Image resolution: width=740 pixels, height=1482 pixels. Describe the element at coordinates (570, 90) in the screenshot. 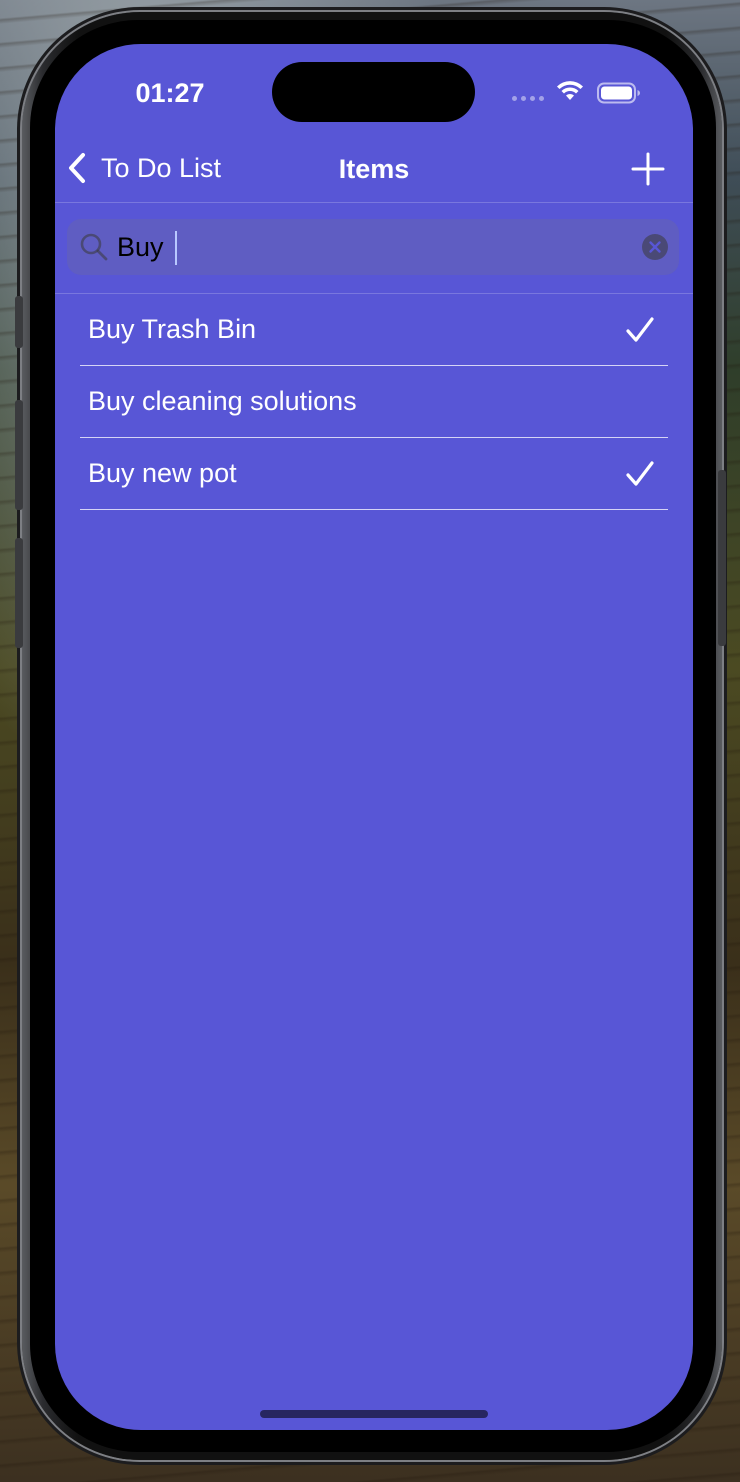

I see `wifi-icon` at that location.